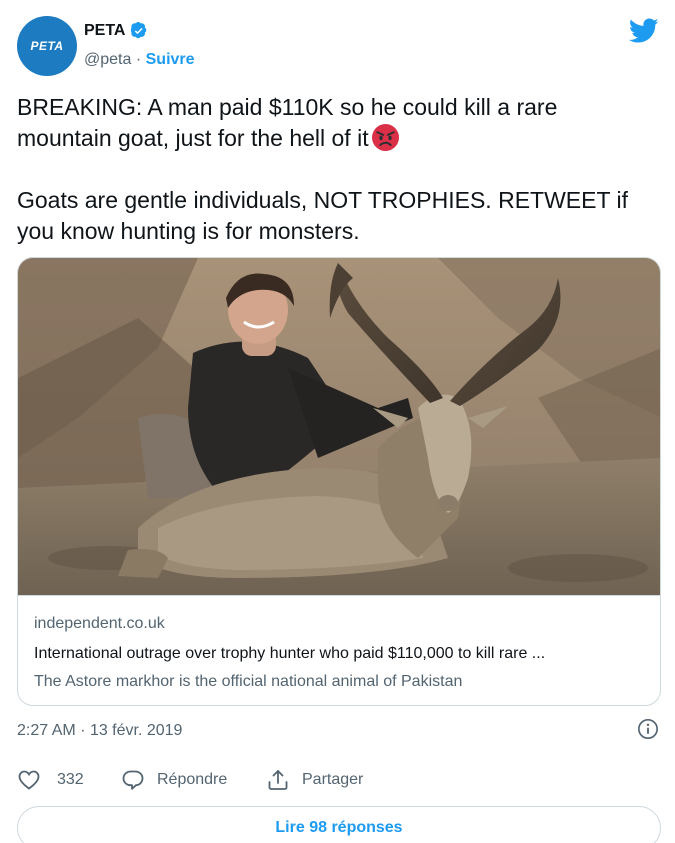 This screenshot has width=675, height=843. I want to click on author-display-name: PETA, so click(104, 31).